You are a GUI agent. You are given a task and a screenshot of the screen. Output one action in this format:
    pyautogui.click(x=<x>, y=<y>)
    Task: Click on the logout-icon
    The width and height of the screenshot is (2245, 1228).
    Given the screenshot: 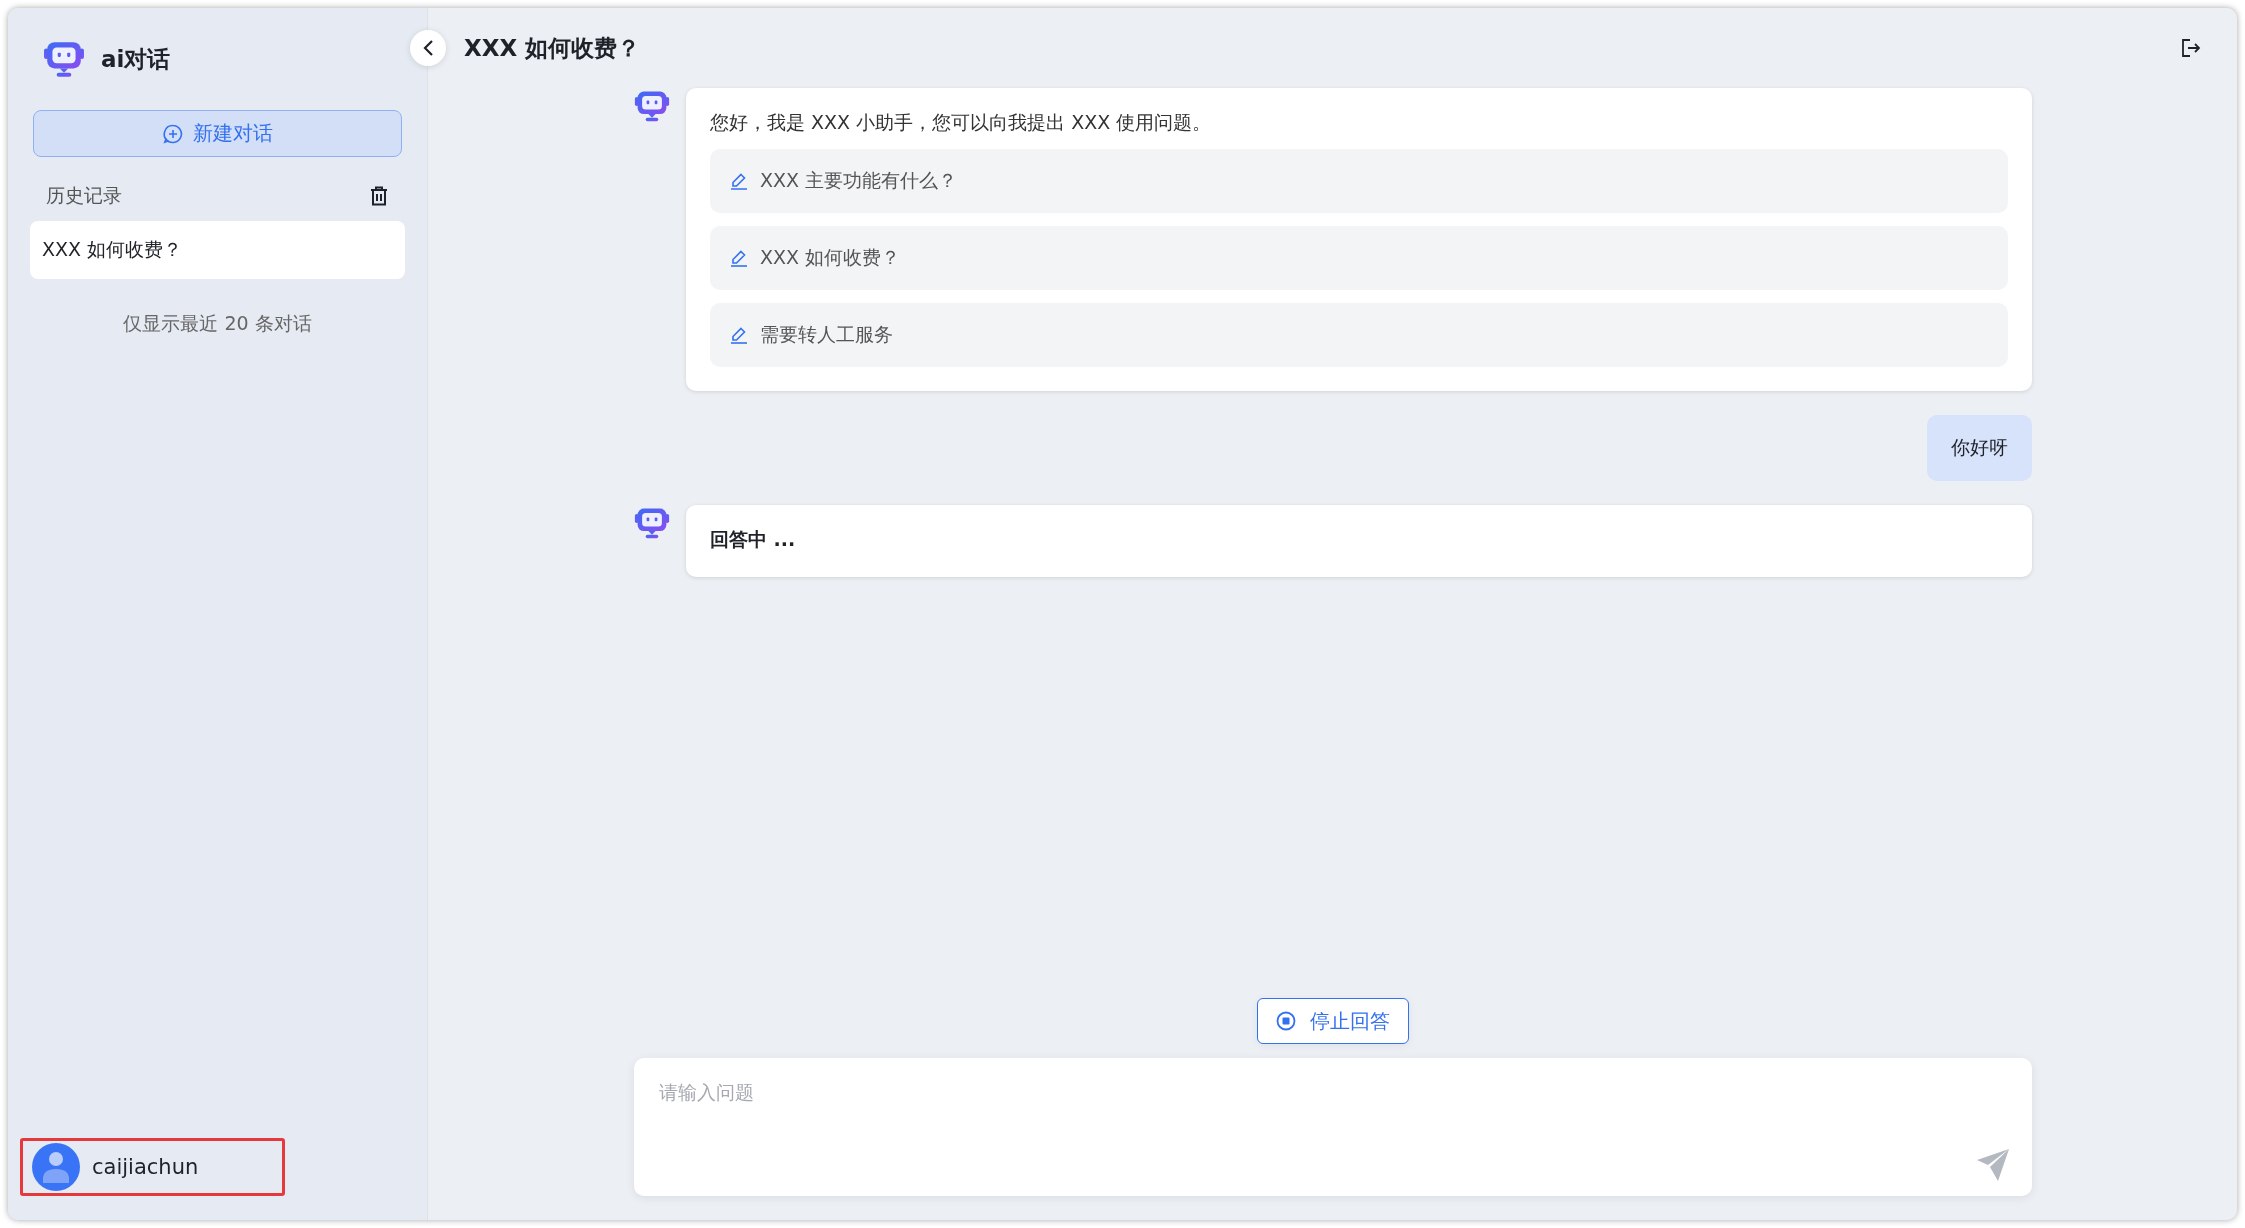 What is the action you would take?
    pyautogui.click(x=2191, y=48)
    